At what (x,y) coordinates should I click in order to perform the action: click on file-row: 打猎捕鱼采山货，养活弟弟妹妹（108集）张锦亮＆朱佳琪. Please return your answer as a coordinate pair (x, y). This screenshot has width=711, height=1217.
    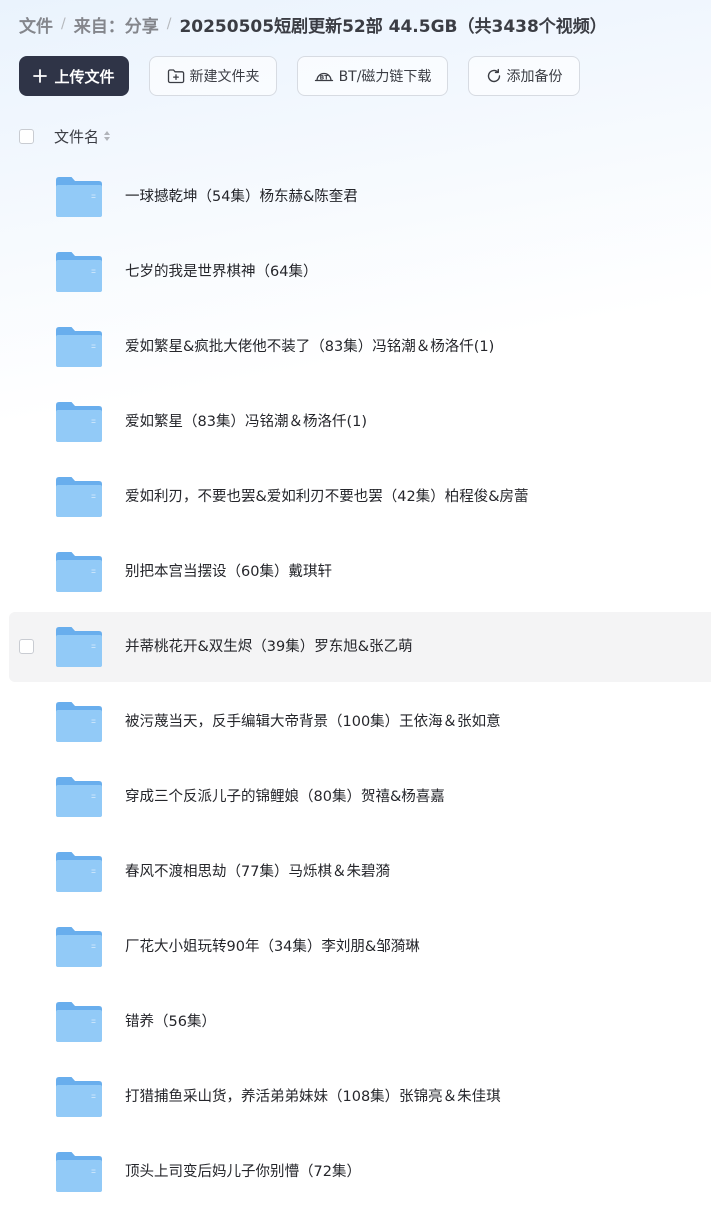
    Looking at the image, I should click on (360, 1097).